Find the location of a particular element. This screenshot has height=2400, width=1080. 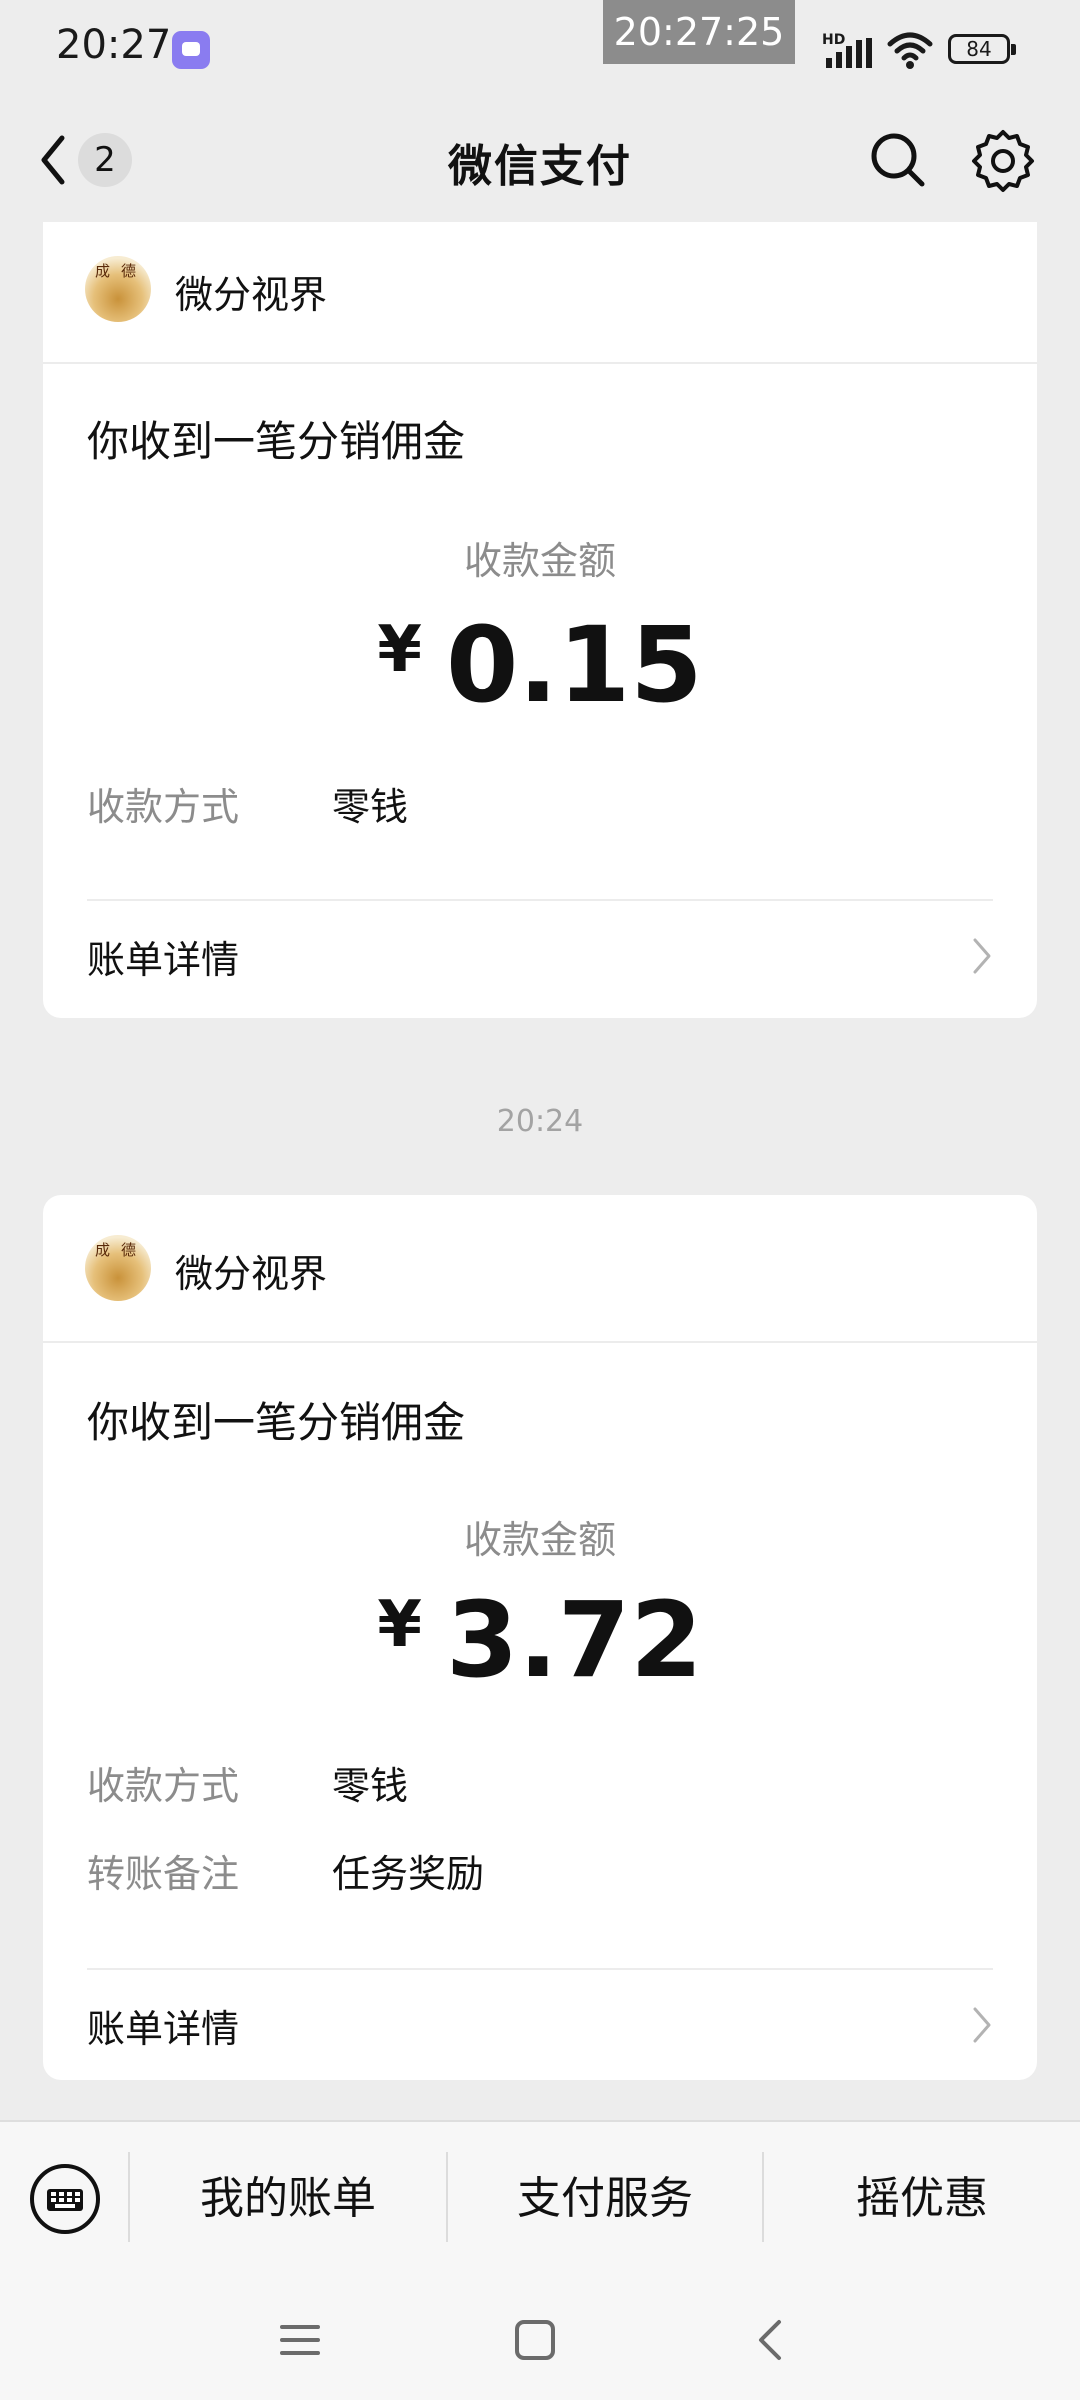

menu-item-my-bills: 我的账单 is located at coordinates (288, 2199).